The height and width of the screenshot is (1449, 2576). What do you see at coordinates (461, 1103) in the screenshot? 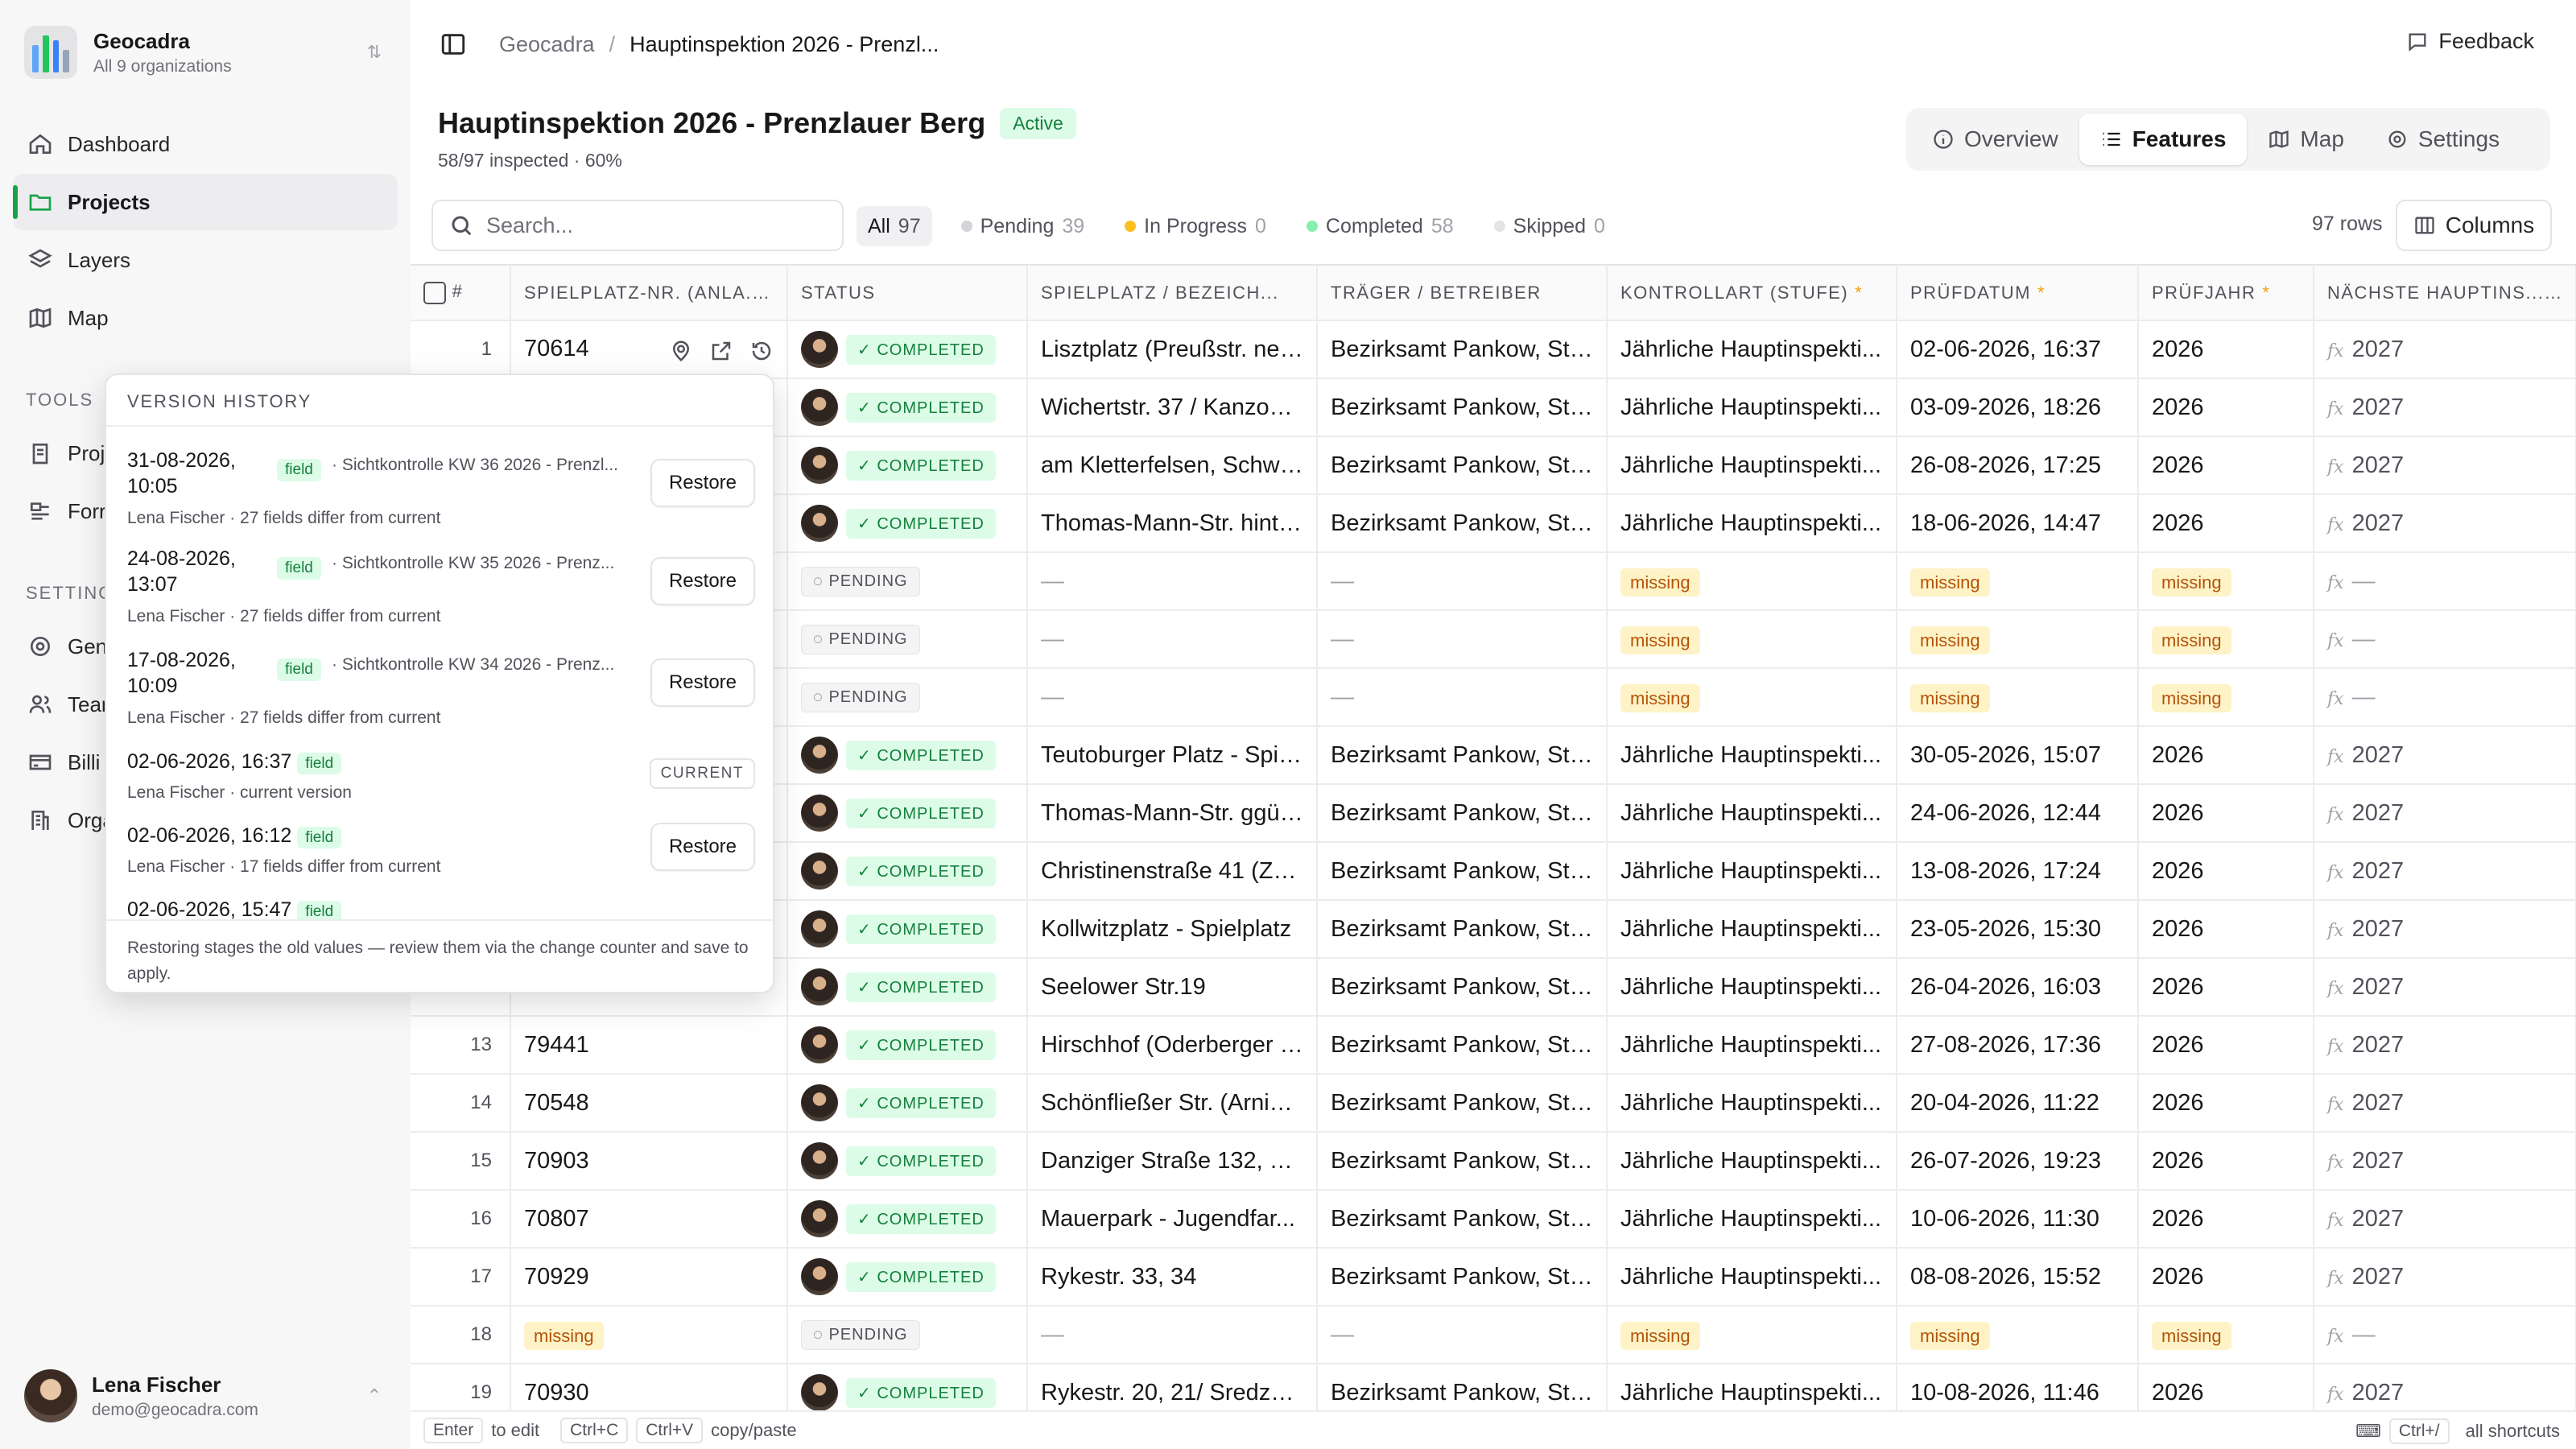
I see `row-number-cell: 14` at bounding box center [461, 1103].